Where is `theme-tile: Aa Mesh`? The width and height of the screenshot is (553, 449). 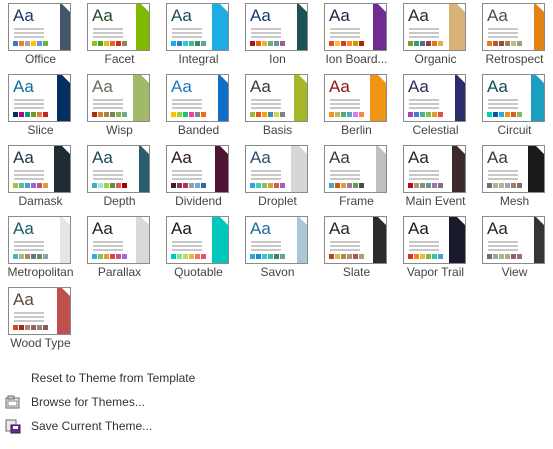 theme-tile: Aa Mesh is located at coordinates (514, 177).